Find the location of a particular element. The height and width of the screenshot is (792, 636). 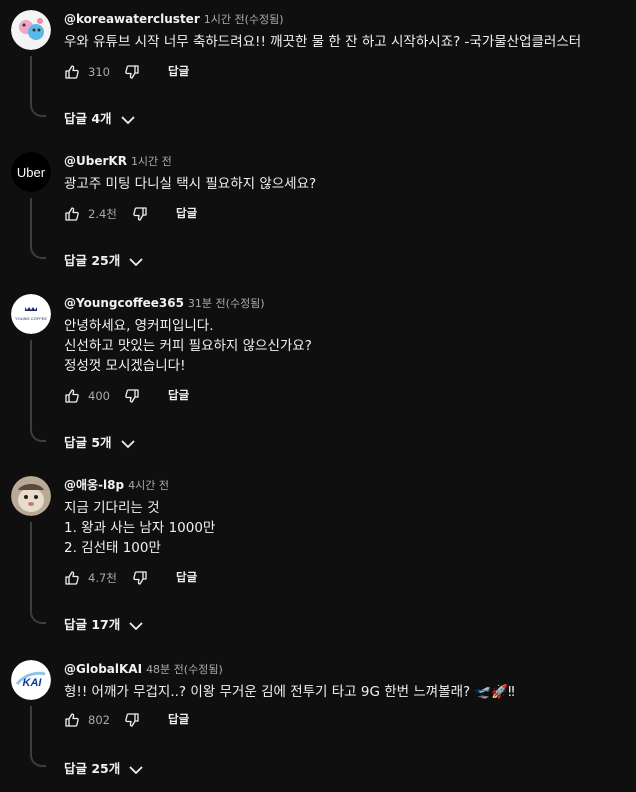

view-replies-button: 답글 4개 is located at coordinates (100, 118).